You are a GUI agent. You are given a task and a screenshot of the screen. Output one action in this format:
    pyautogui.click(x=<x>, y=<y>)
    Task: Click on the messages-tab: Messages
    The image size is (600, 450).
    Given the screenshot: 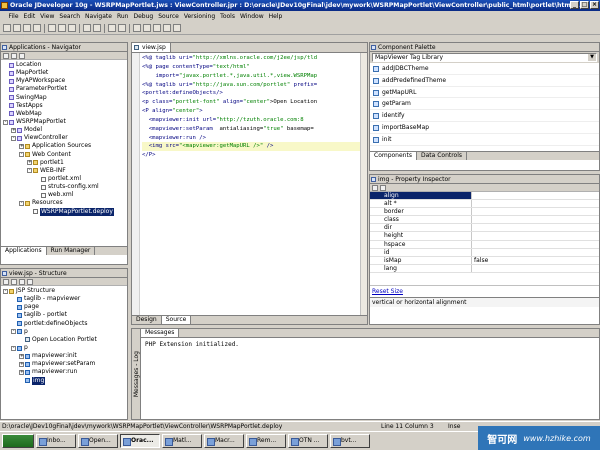 What is the action you would take?
    pyautogui.click(x=160, y=333)
    